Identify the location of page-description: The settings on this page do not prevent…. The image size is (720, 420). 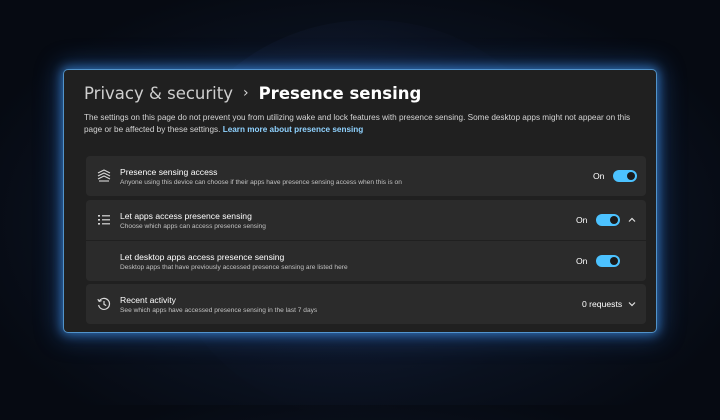
(367, 124).